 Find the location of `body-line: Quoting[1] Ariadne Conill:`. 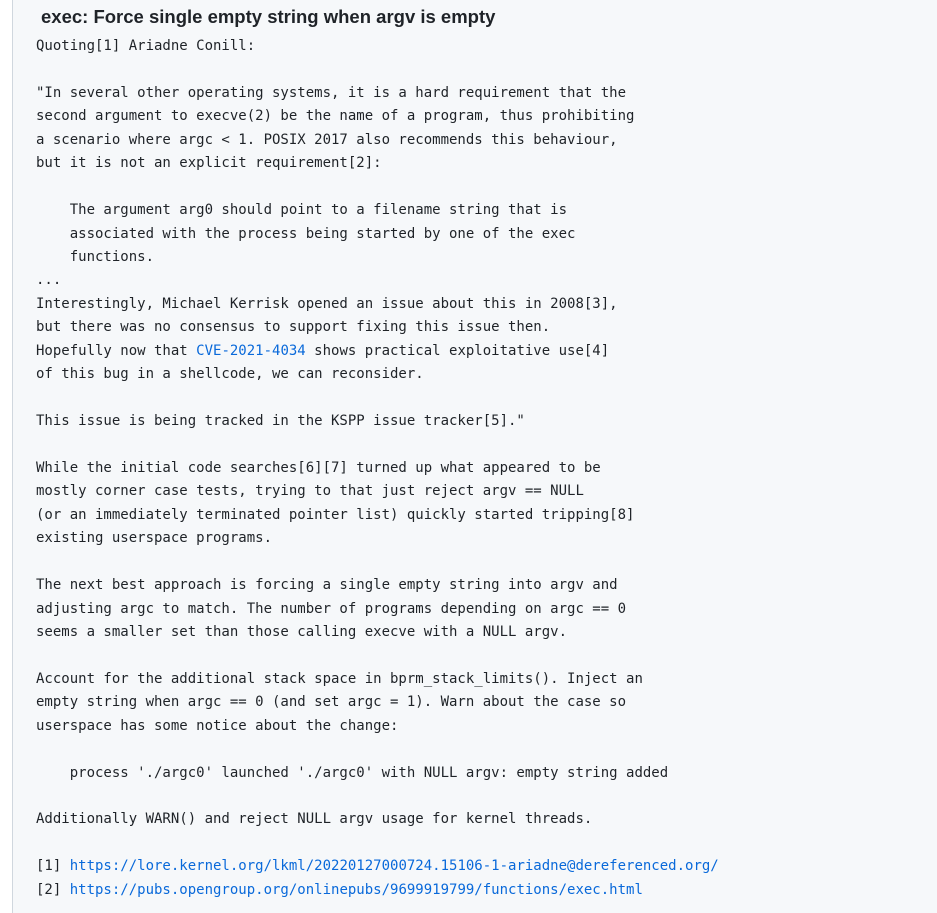

body-line: Quoting[1] Ariadne Conill: is located at coordinates (146, 46).